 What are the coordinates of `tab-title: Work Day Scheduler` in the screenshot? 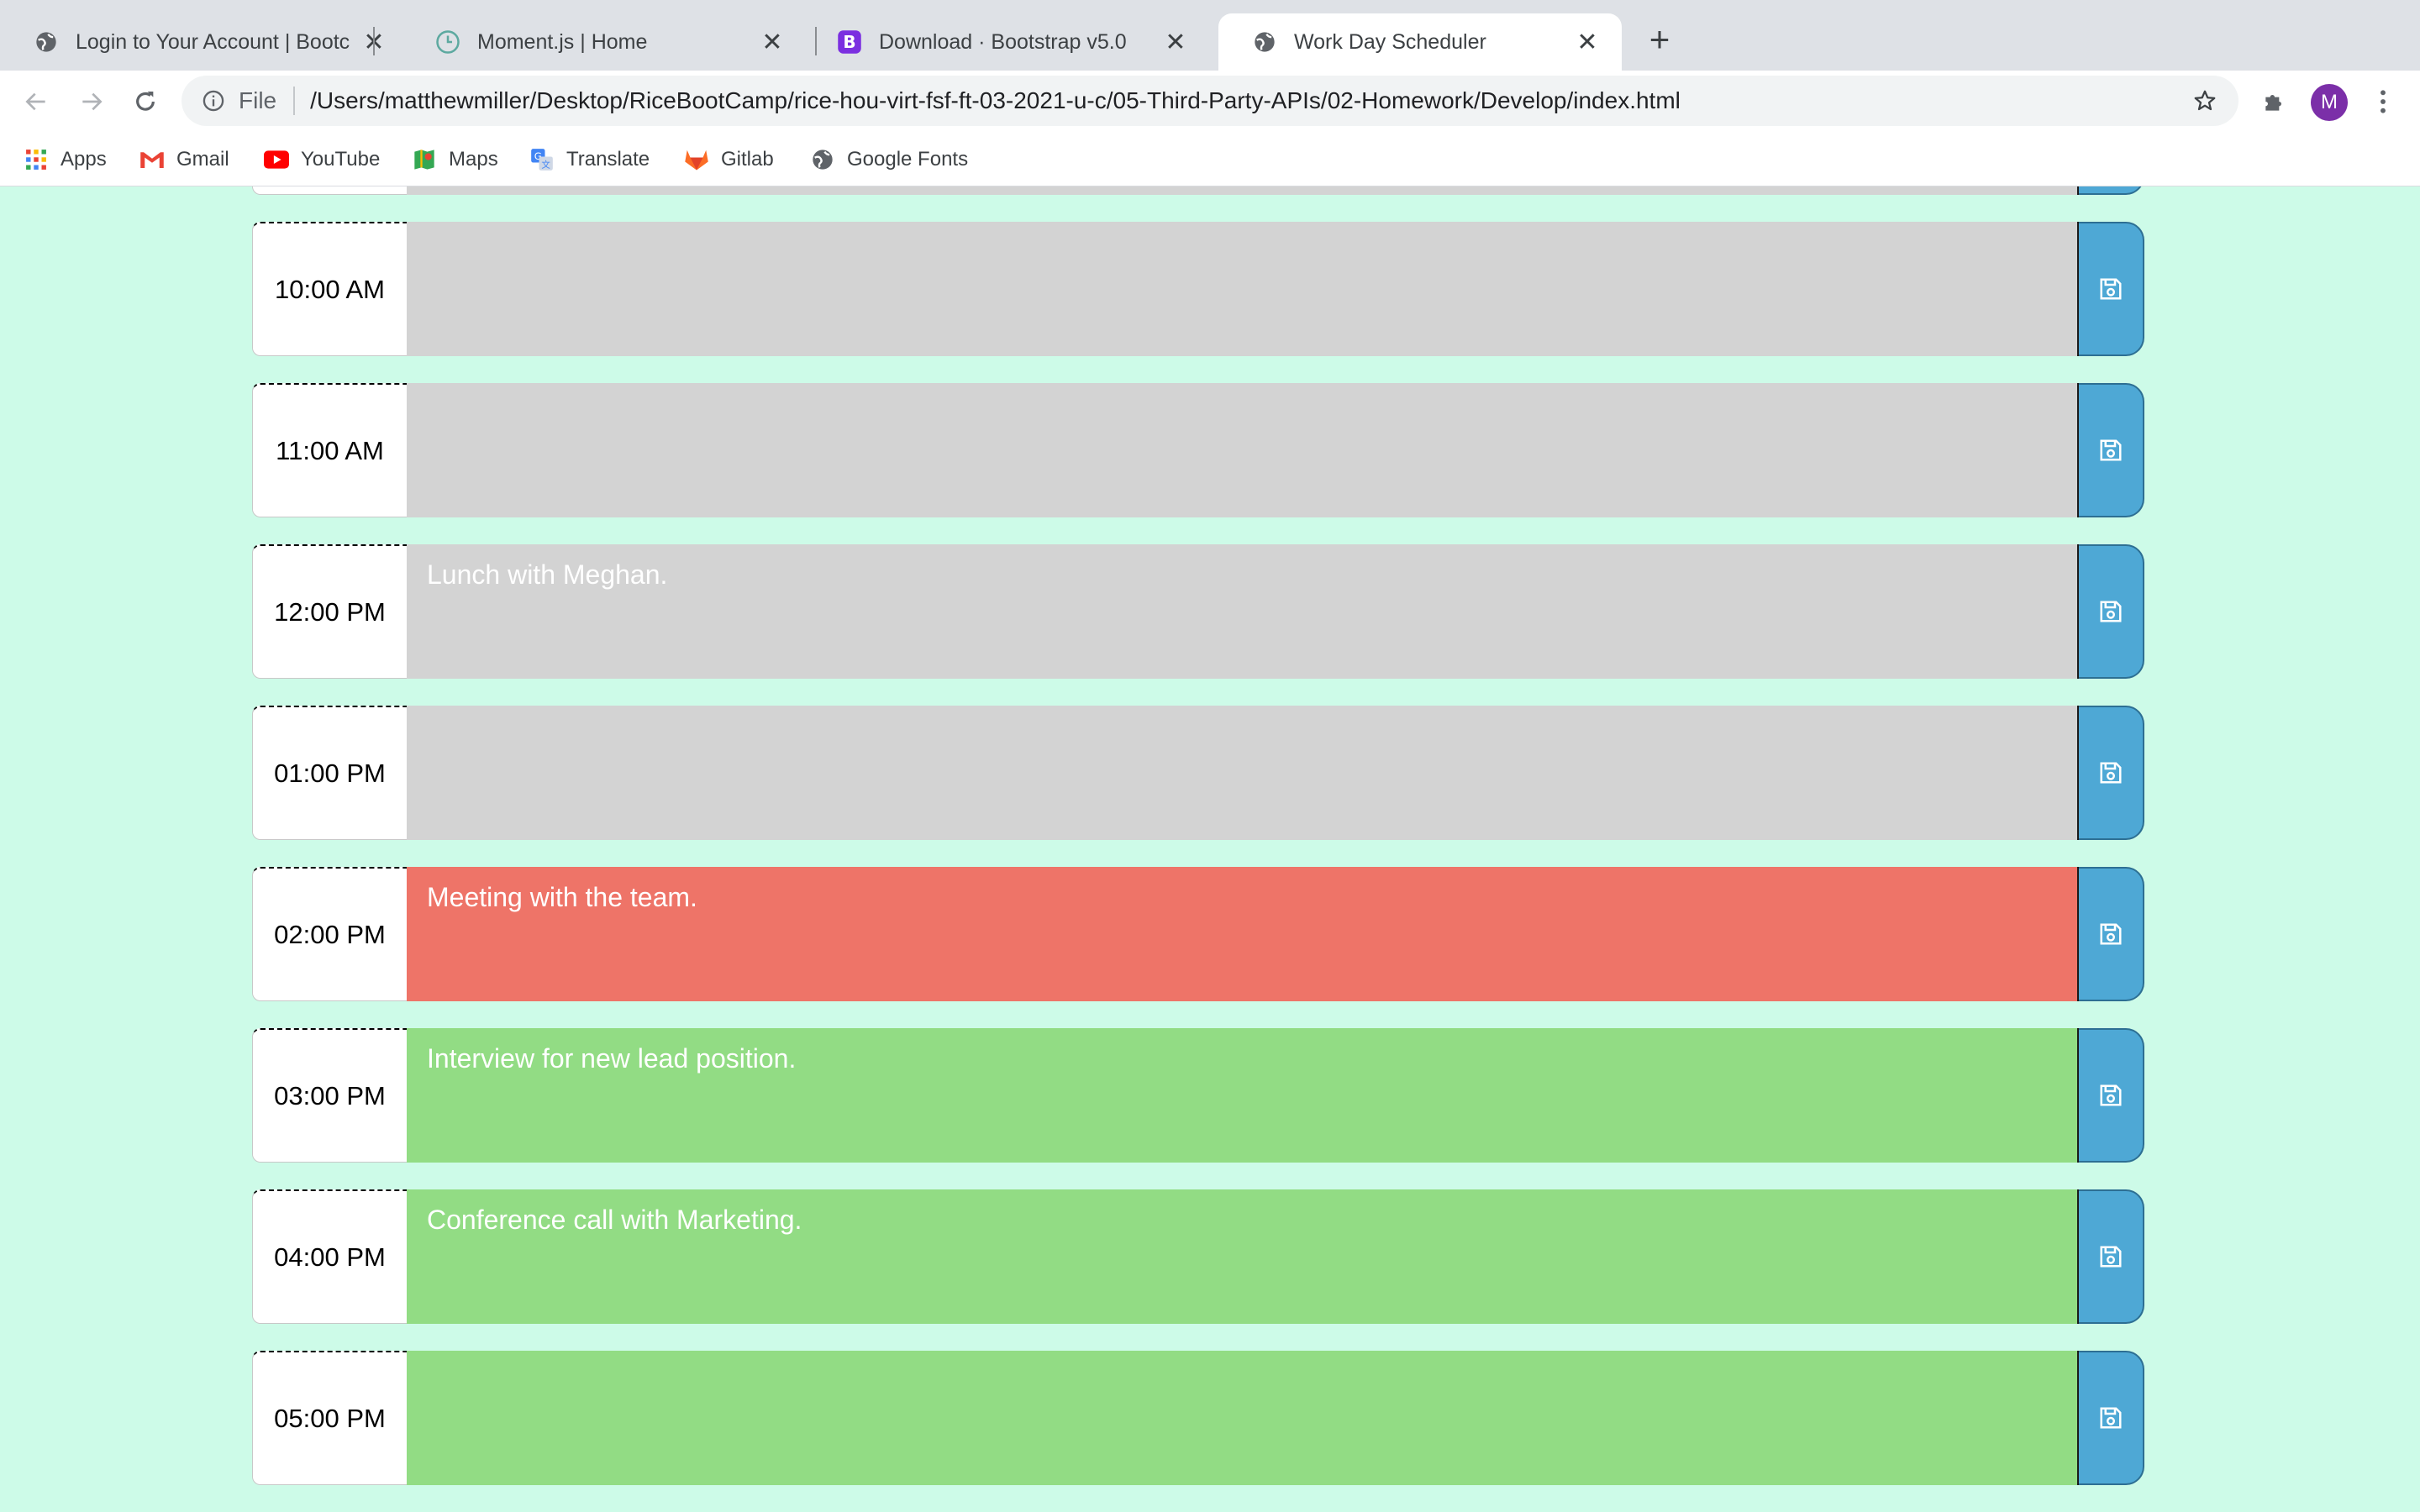 It's located at (1390, 41).